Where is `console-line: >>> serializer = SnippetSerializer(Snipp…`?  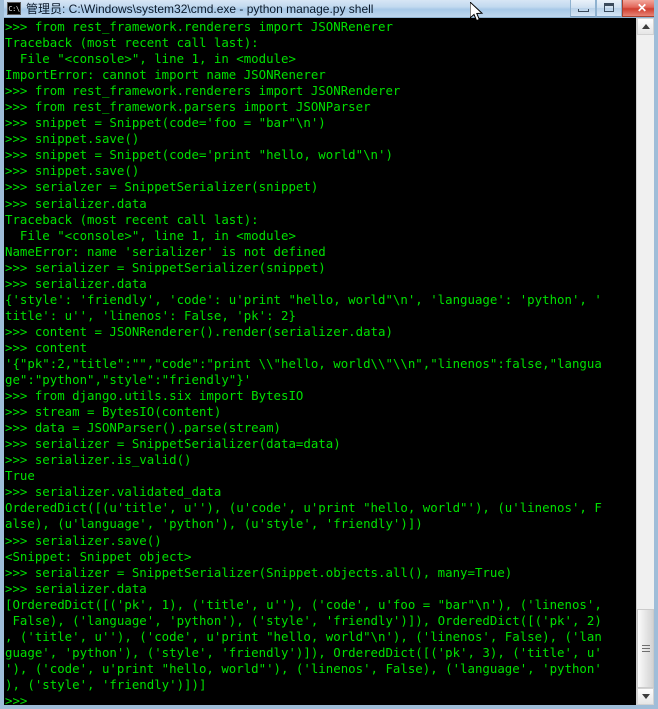
console-line: >>> serializer = SnippetSerializer(Snipp… is located at coordinates (259, 572).